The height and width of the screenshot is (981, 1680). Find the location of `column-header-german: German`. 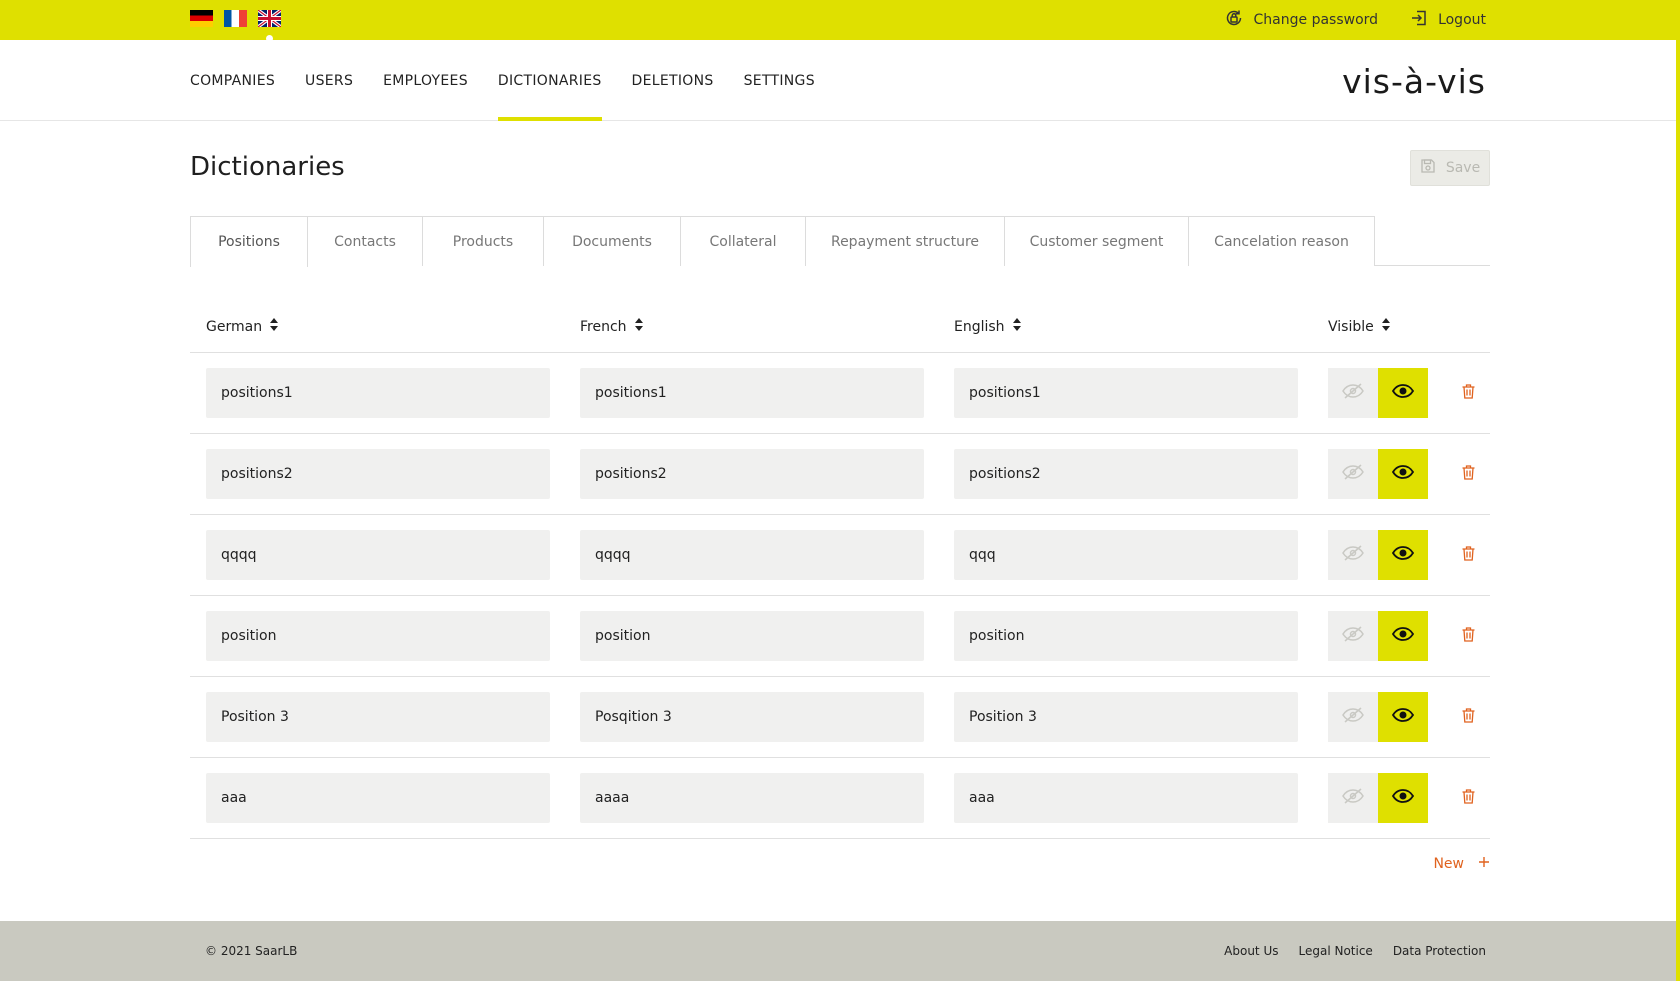

column-header-german: German is located at coordinates (242, 326).